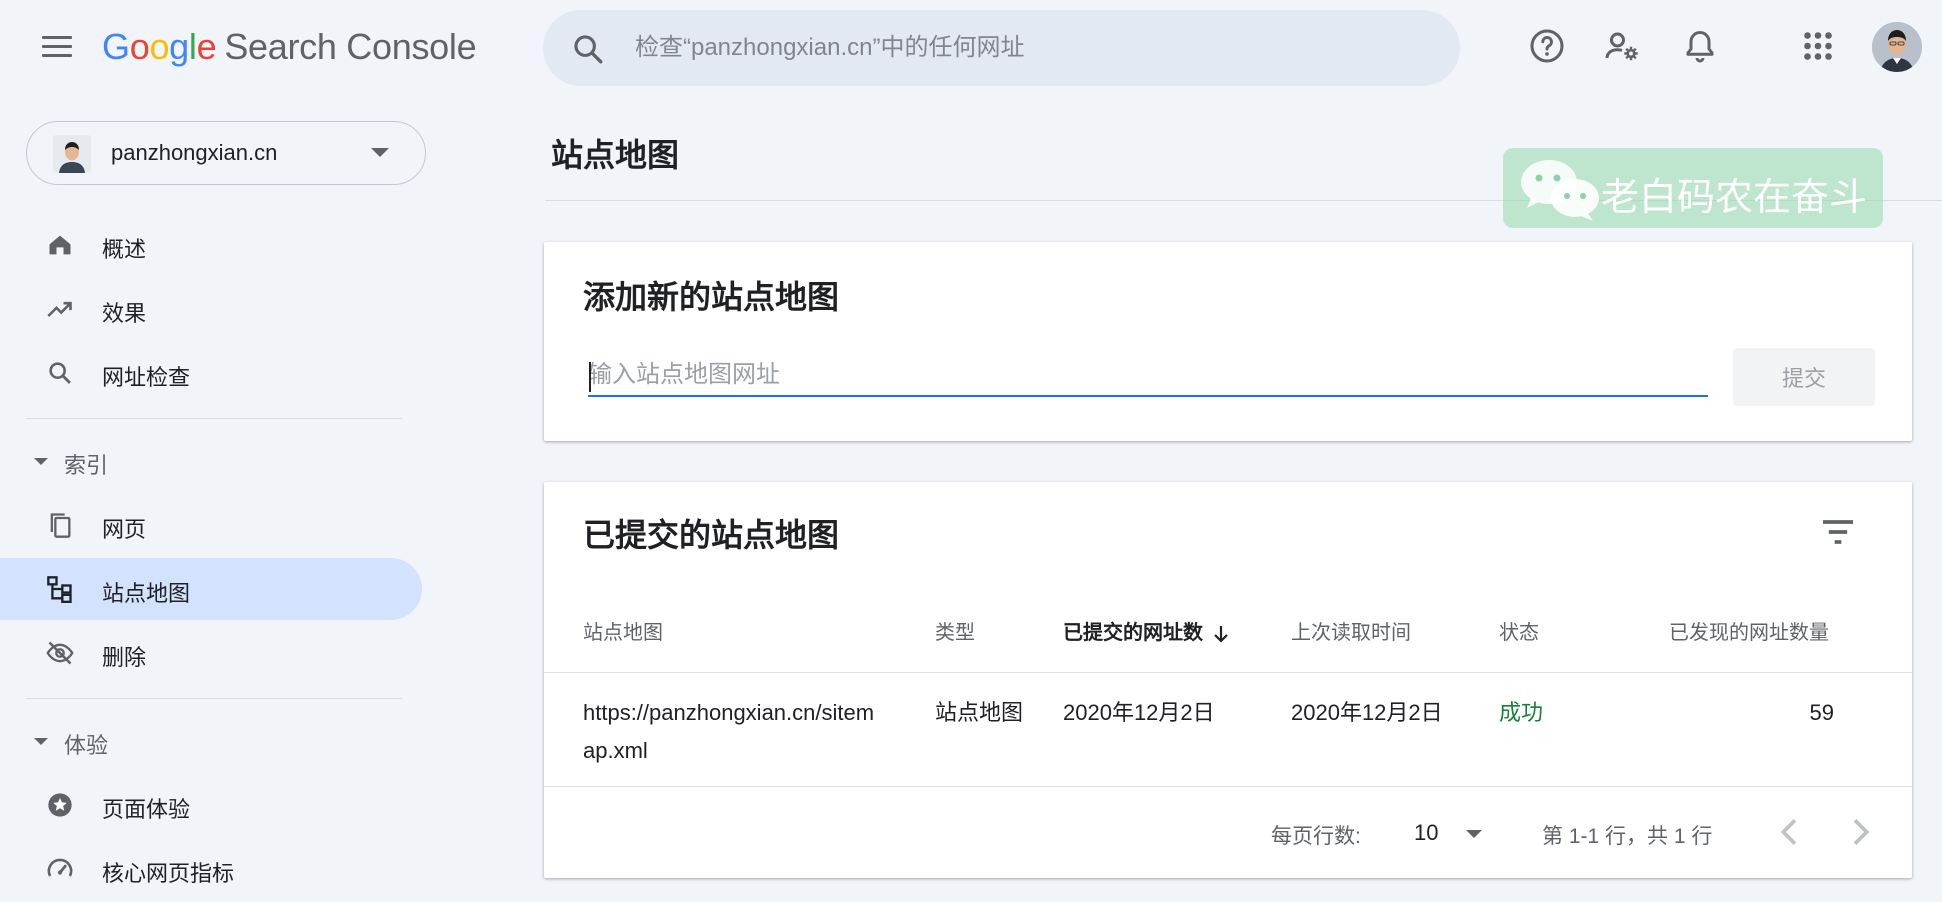  Describe the element at coordinates (60, 867) in the screenshot. I see `speedometer-icon` at that location.